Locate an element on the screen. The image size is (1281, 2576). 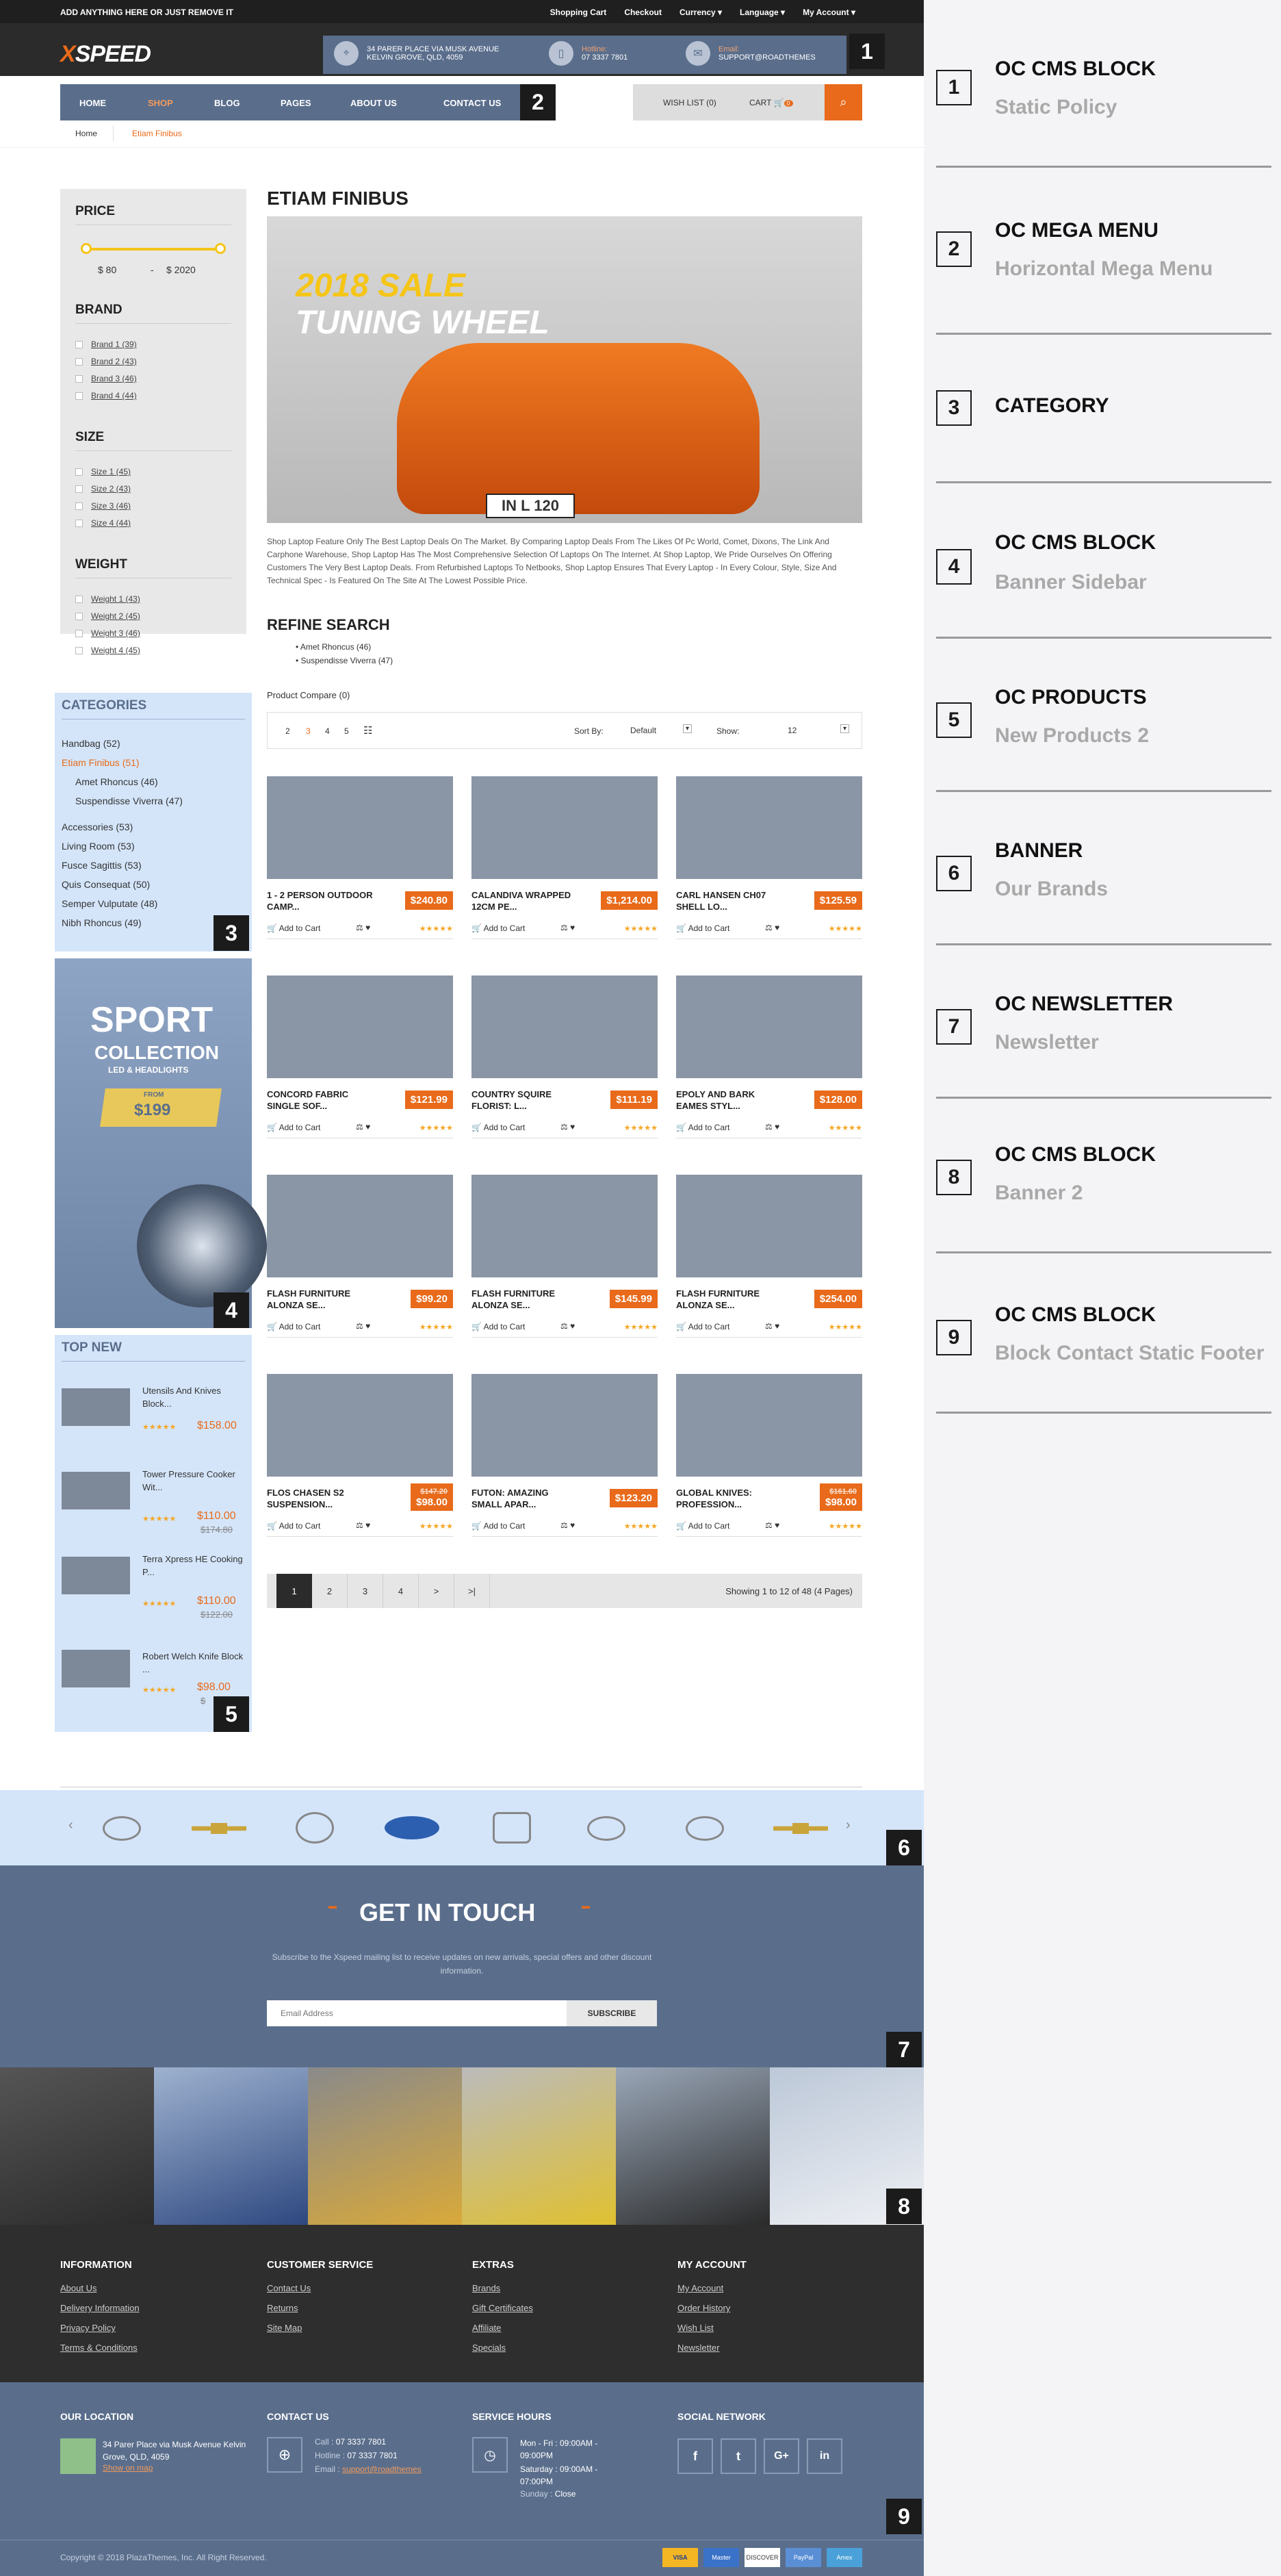
price-slider-min-handle is located at coordinates (86, 248).